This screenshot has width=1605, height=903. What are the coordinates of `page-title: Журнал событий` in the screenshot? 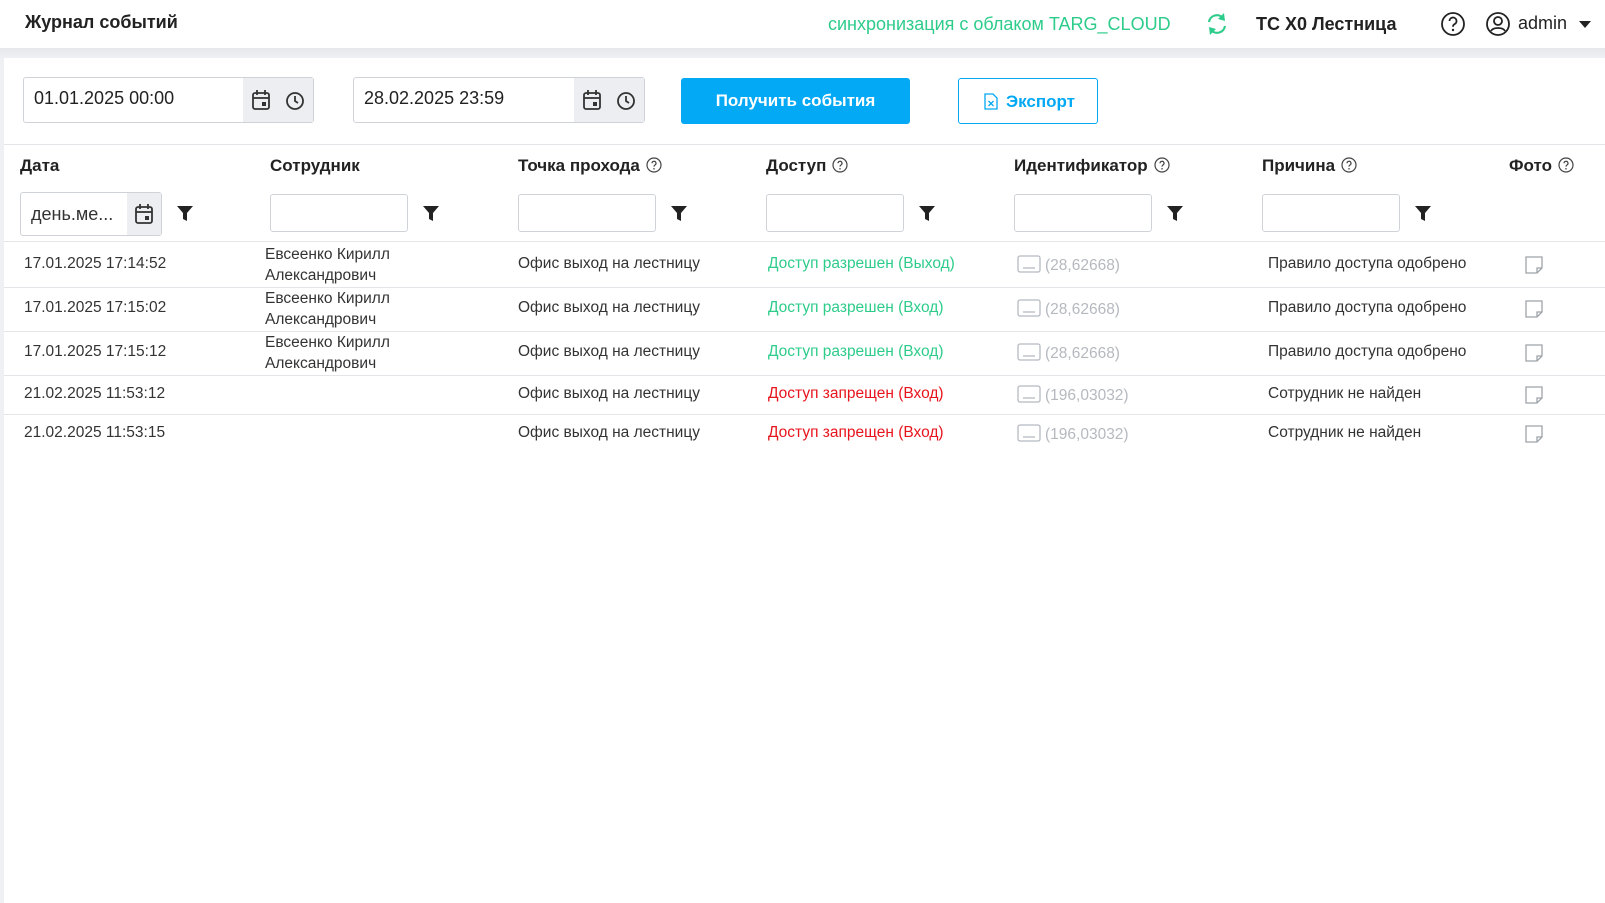 It's located at (101, 22).